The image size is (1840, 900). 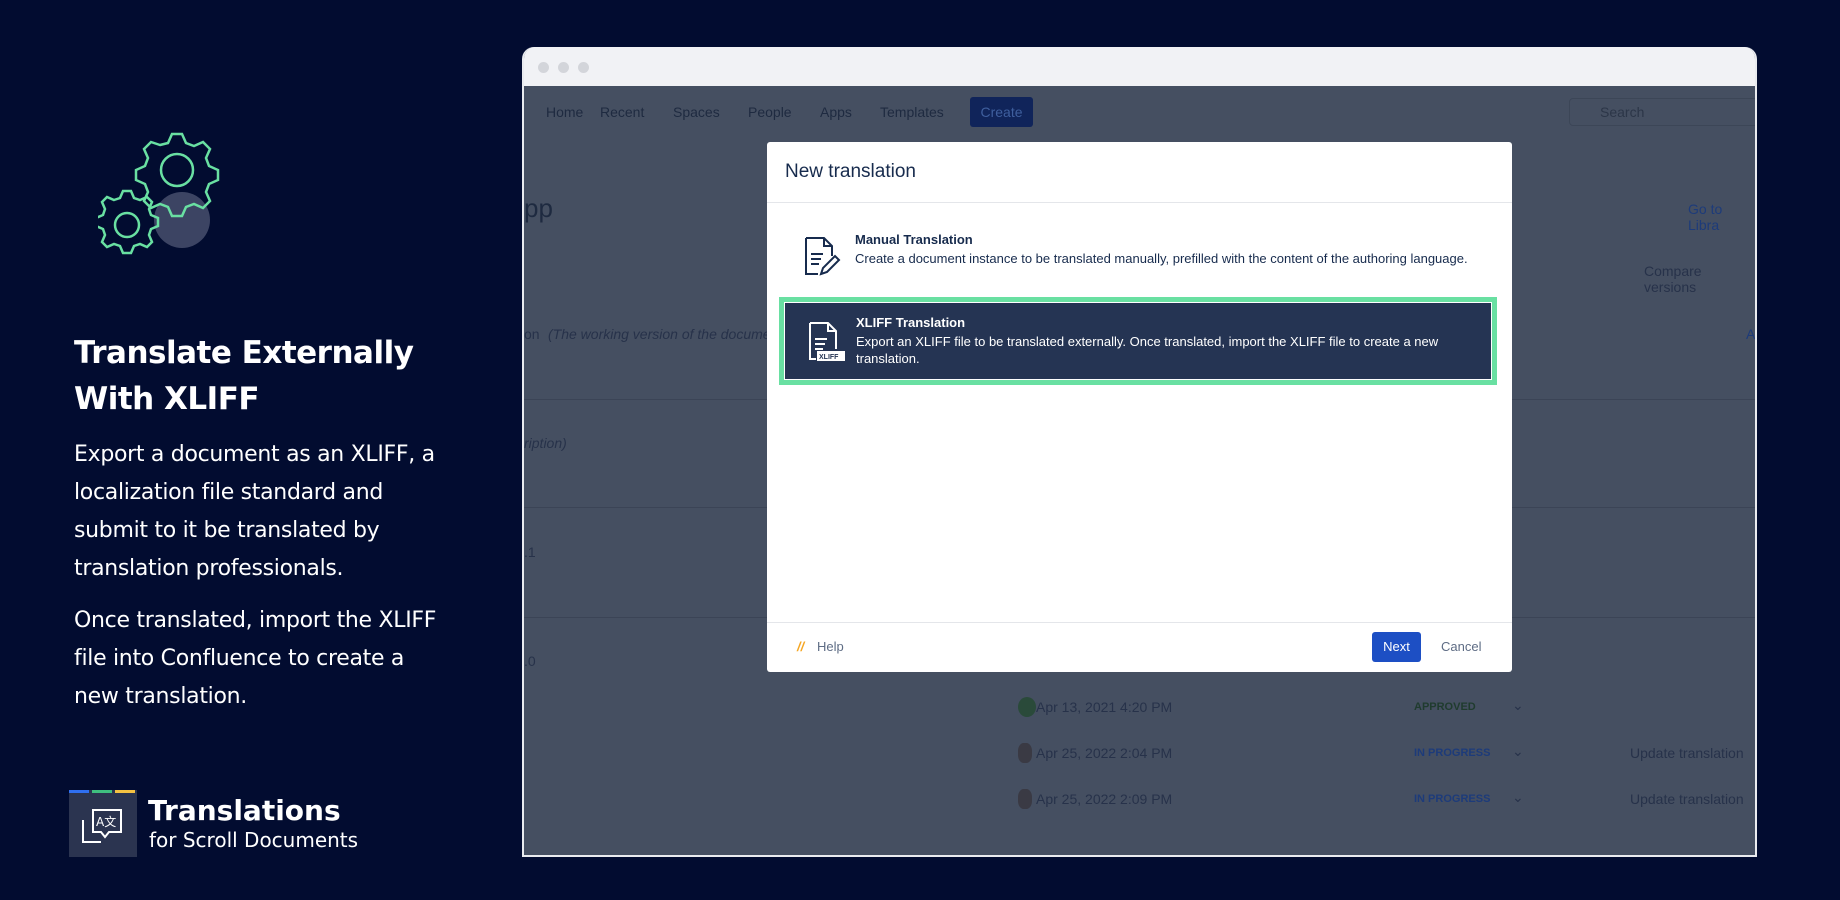 I want to click on status-badge: APPROVED, so click(x=1445, y=707).